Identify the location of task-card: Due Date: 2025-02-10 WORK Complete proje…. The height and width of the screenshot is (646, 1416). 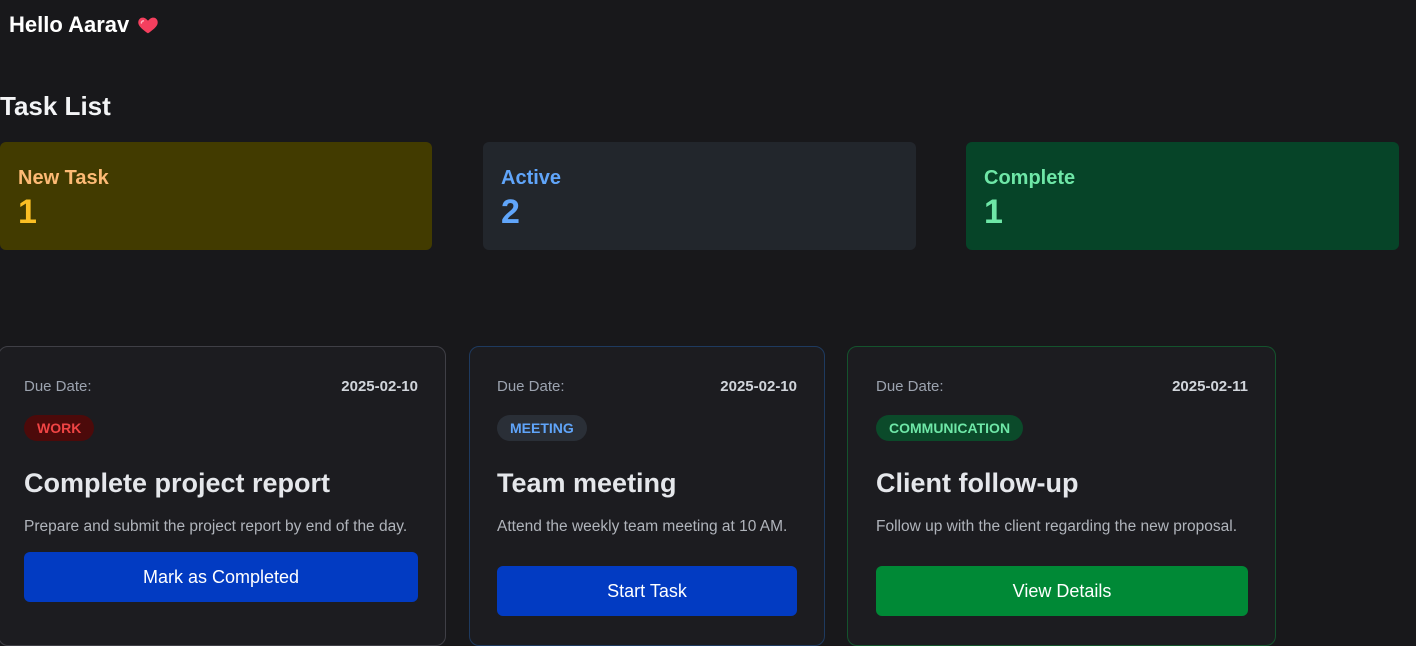
(223, 496).